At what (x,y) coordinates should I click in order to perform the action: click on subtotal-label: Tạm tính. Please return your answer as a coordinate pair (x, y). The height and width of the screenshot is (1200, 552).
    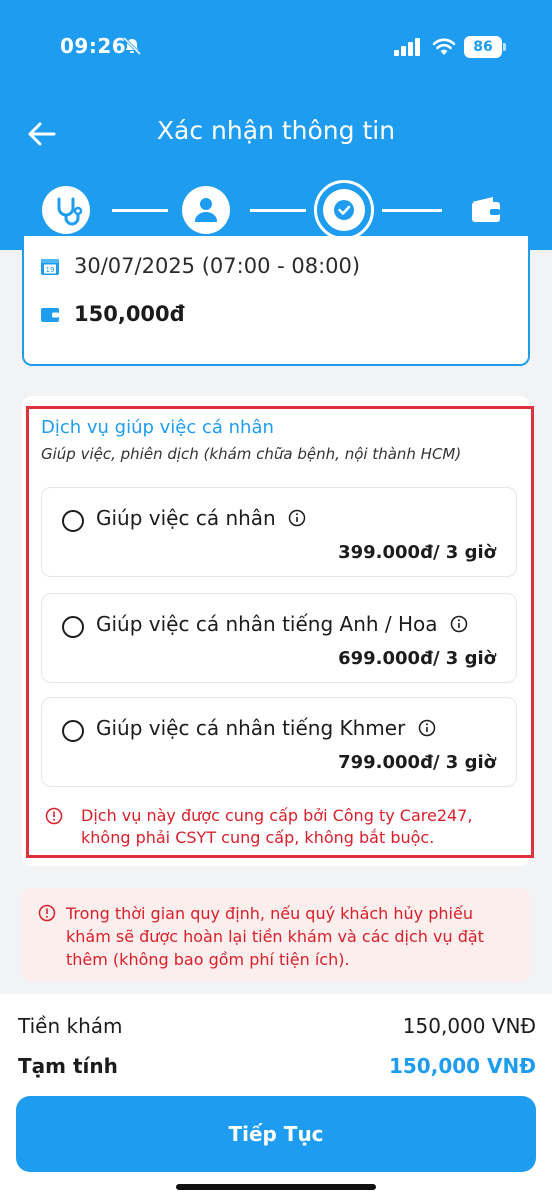
    Looking at the image, I should click on (68, 1066).